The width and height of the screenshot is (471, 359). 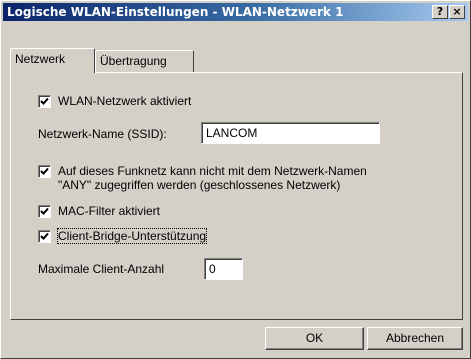 I want to click on wlan-enabled-checkbox, so click(x=44, y=101).